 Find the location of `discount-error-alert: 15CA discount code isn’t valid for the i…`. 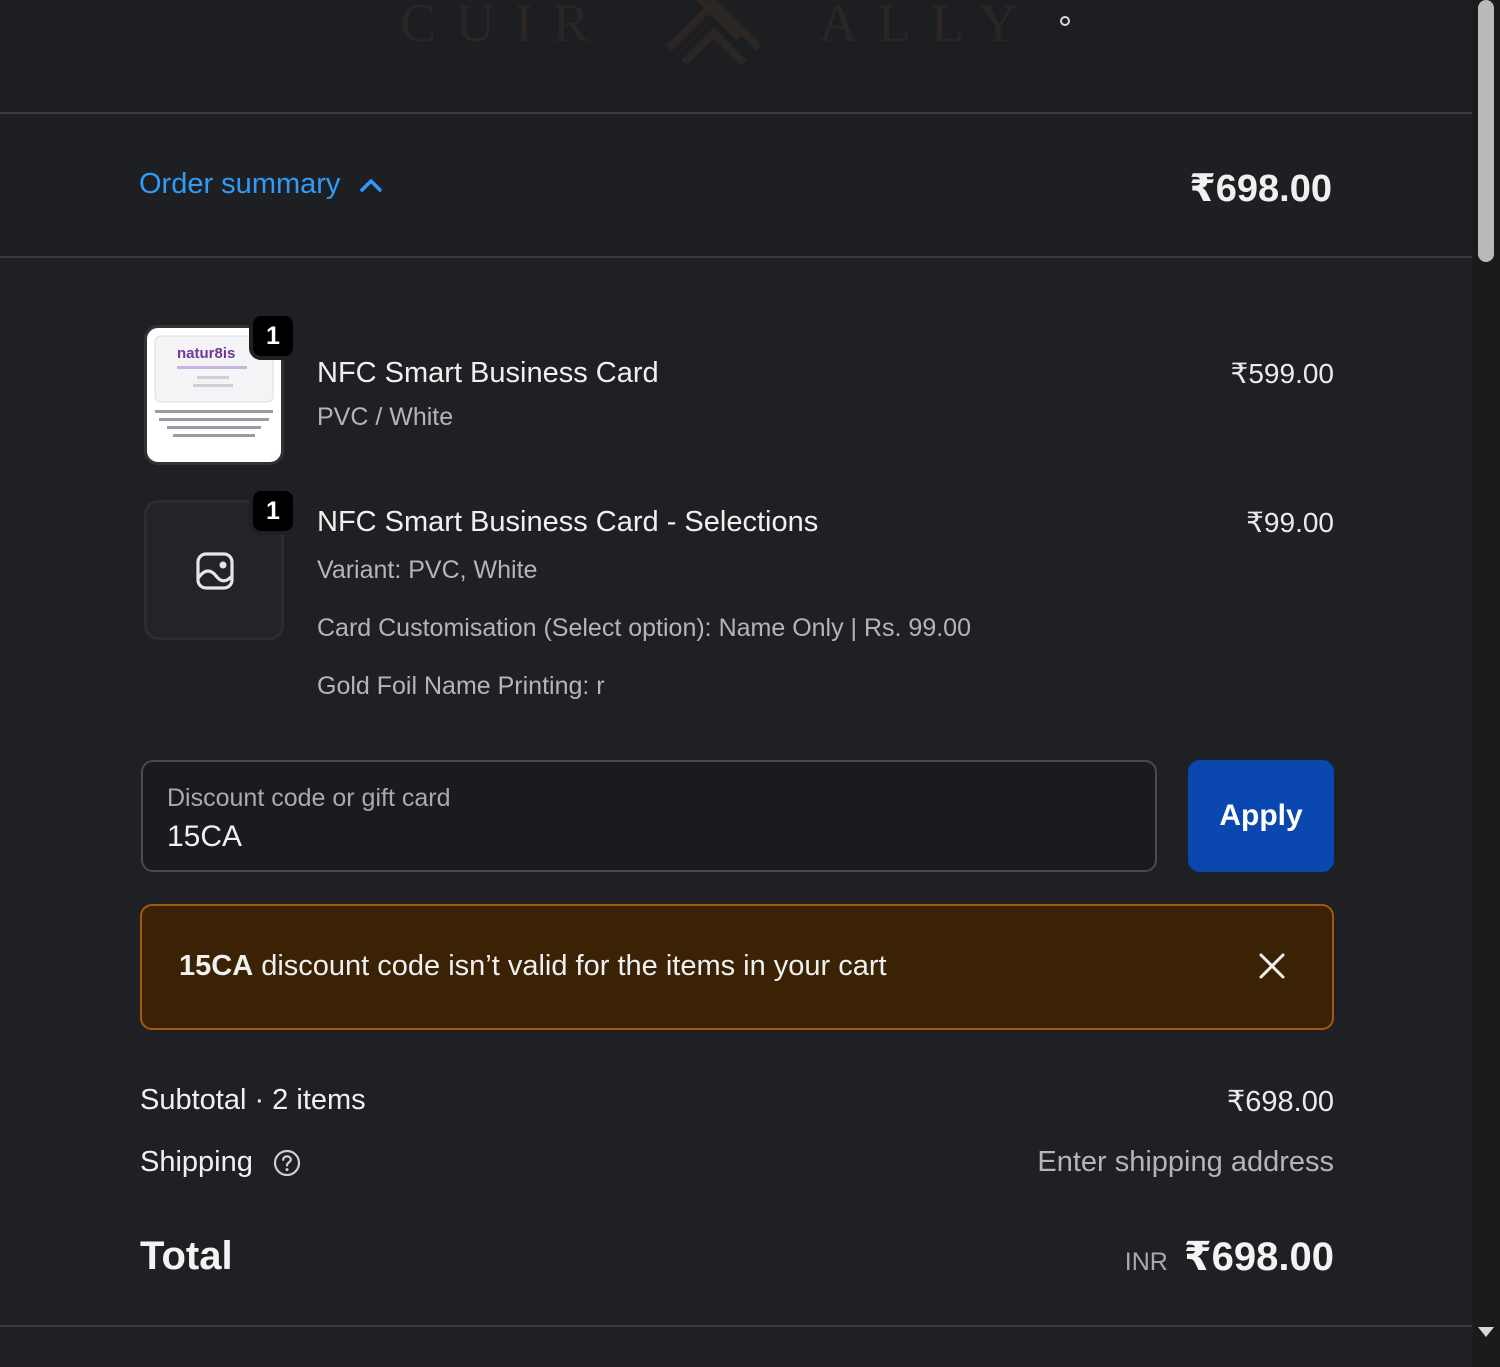

discount-error-alert: 15CA discount code isn’t valid for the i… is located at coordinates (737, 967).